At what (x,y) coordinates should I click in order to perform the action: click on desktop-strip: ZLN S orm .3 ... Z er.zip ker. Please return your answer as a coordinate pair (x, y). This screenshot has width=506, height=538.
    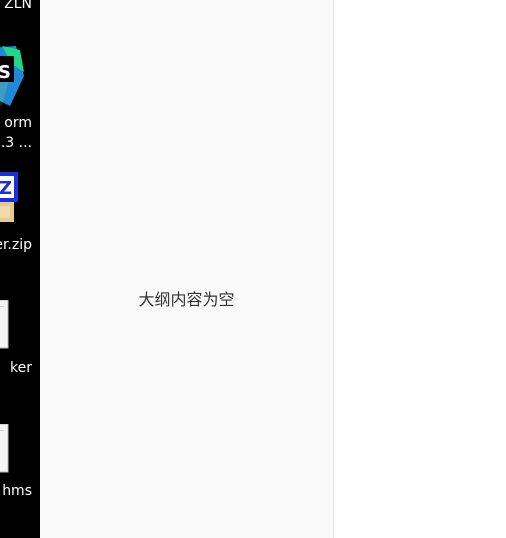
    Looking at the image, I should click on (20, 269).